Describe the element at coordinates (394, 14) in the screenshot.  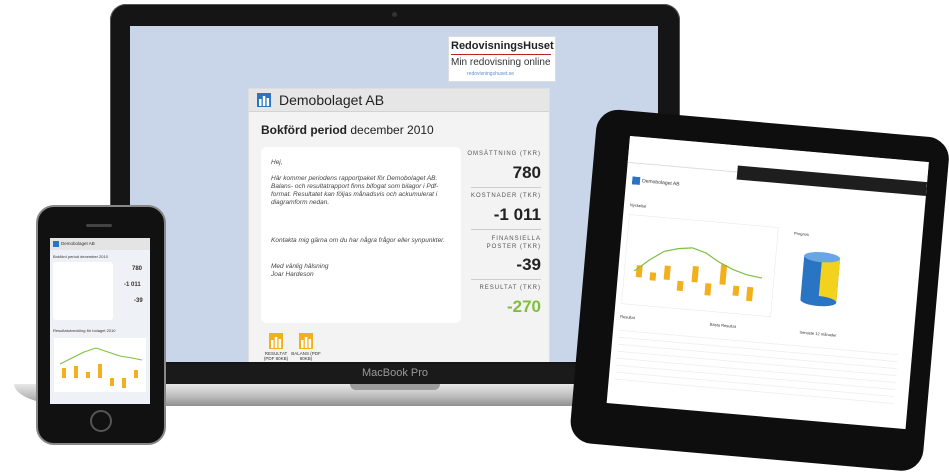
I see `camera-icon` at that location.